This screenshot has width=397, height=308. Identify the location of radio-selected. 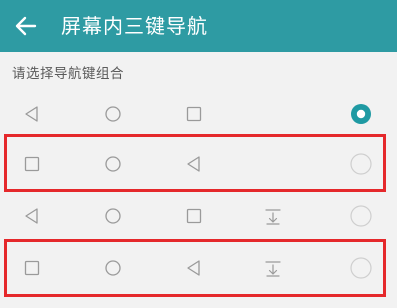
(361, 114).